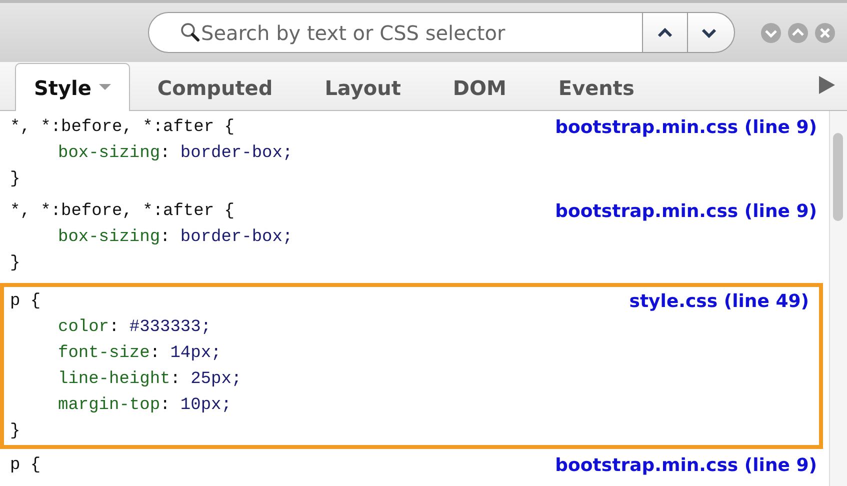 The image size is (847, 486). I want to click on more-tabs-arrow-icon, so click(827, 85).